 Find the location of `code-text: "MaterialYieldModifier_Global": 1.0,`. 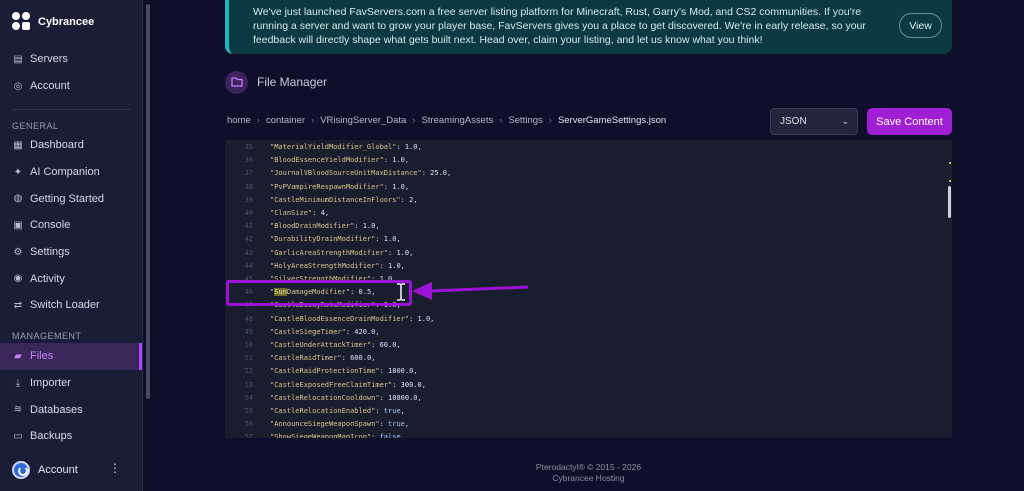

code-text: "MaterialYieldModifier_Global": 1.0, is located at coordinates (346, 147).